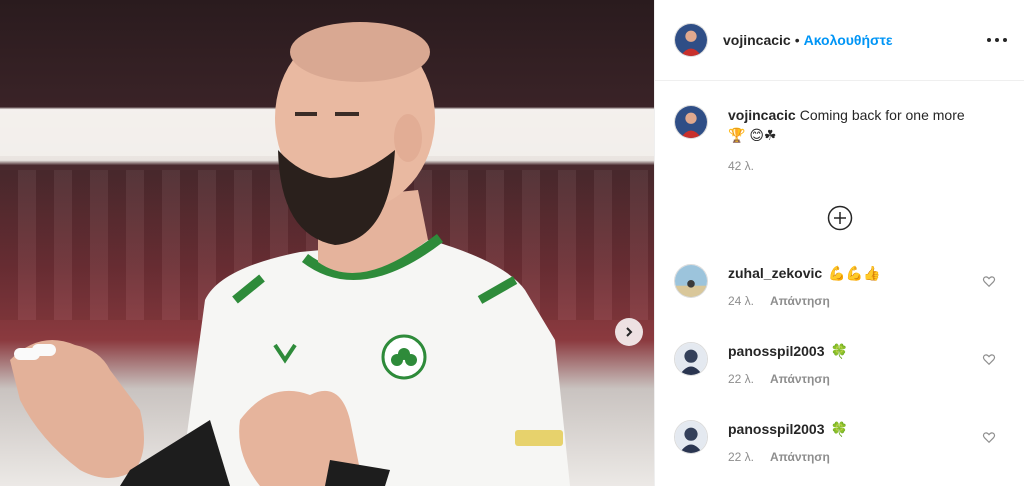 This screenshot has width=1024, height=486. I want to click on comment-body: zuhal_zekovic 💪💪👍, so click(871, 273).